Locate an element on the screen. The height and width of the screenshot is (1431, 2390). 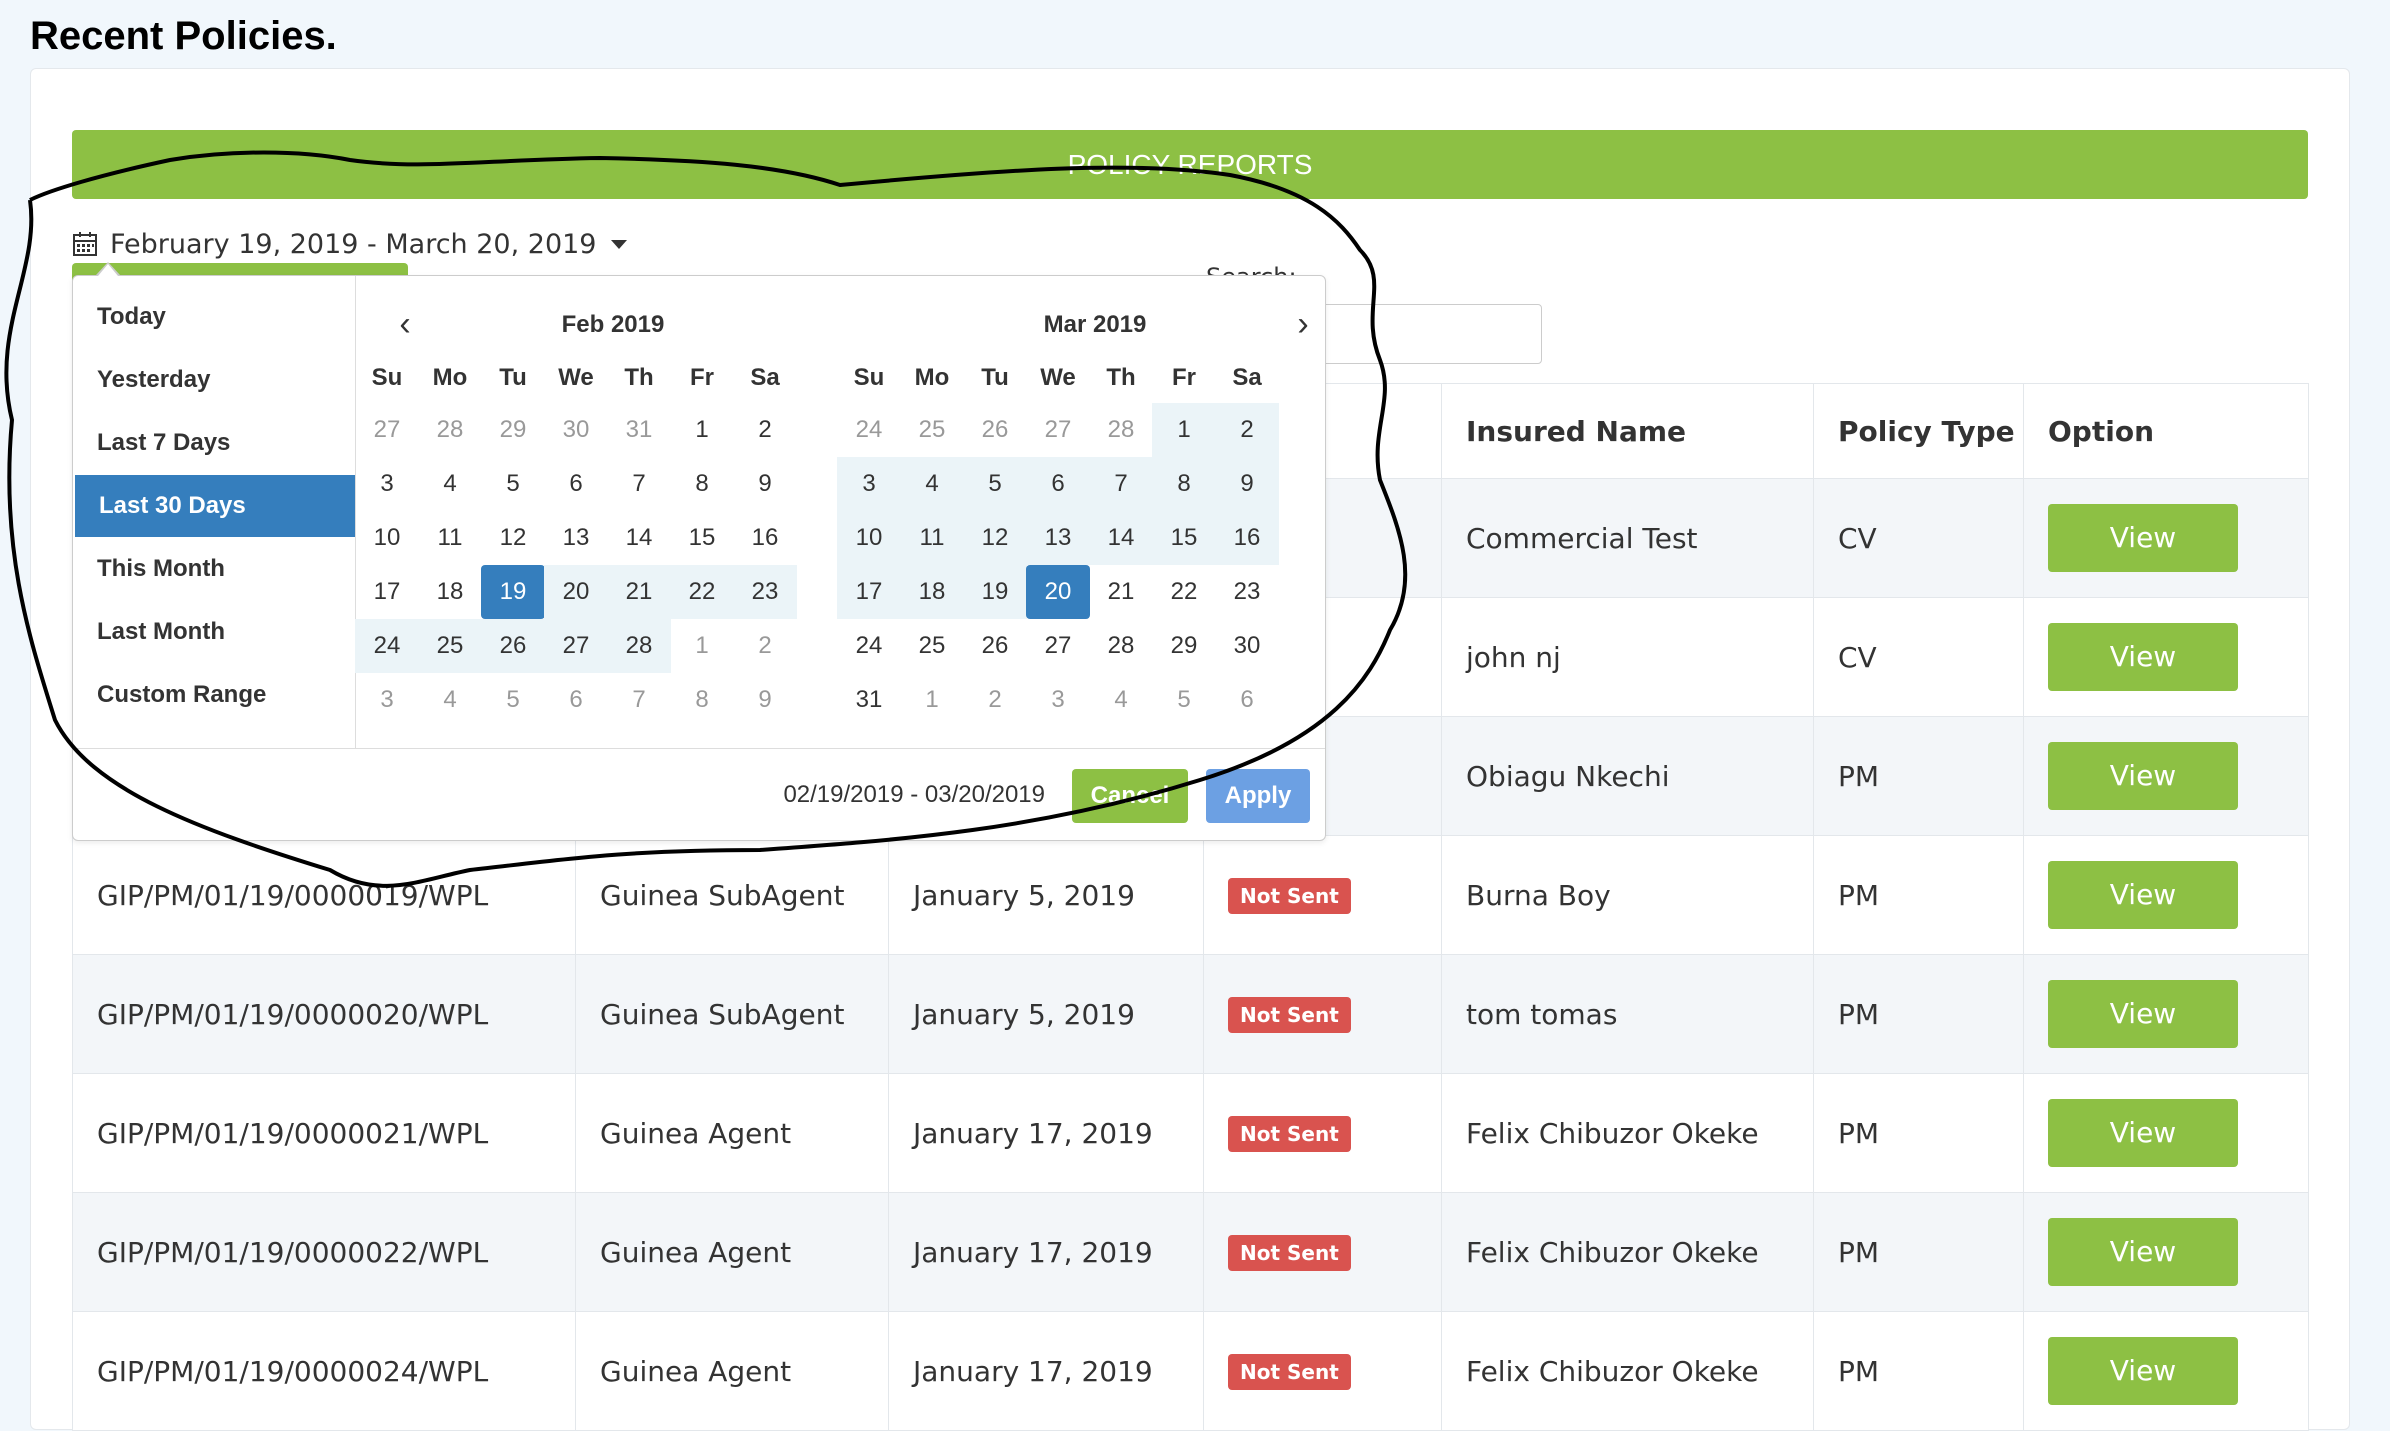
col-option: Option is located at coordinates (2166, 431).